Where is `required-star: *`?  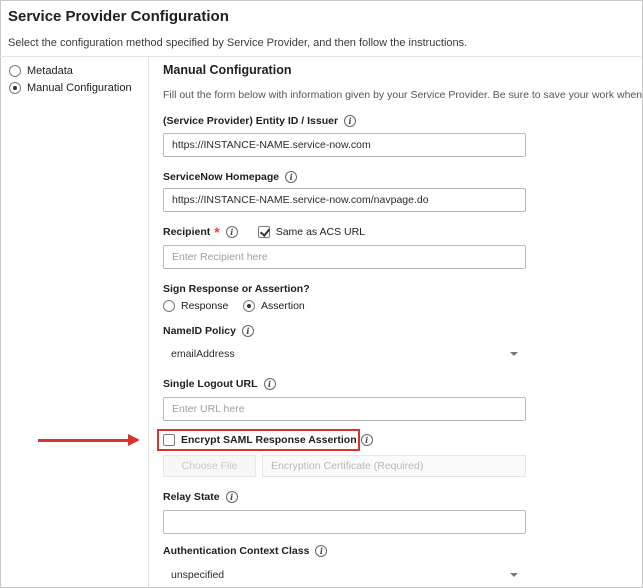
required-star: * is located at coordinates (217, 232).